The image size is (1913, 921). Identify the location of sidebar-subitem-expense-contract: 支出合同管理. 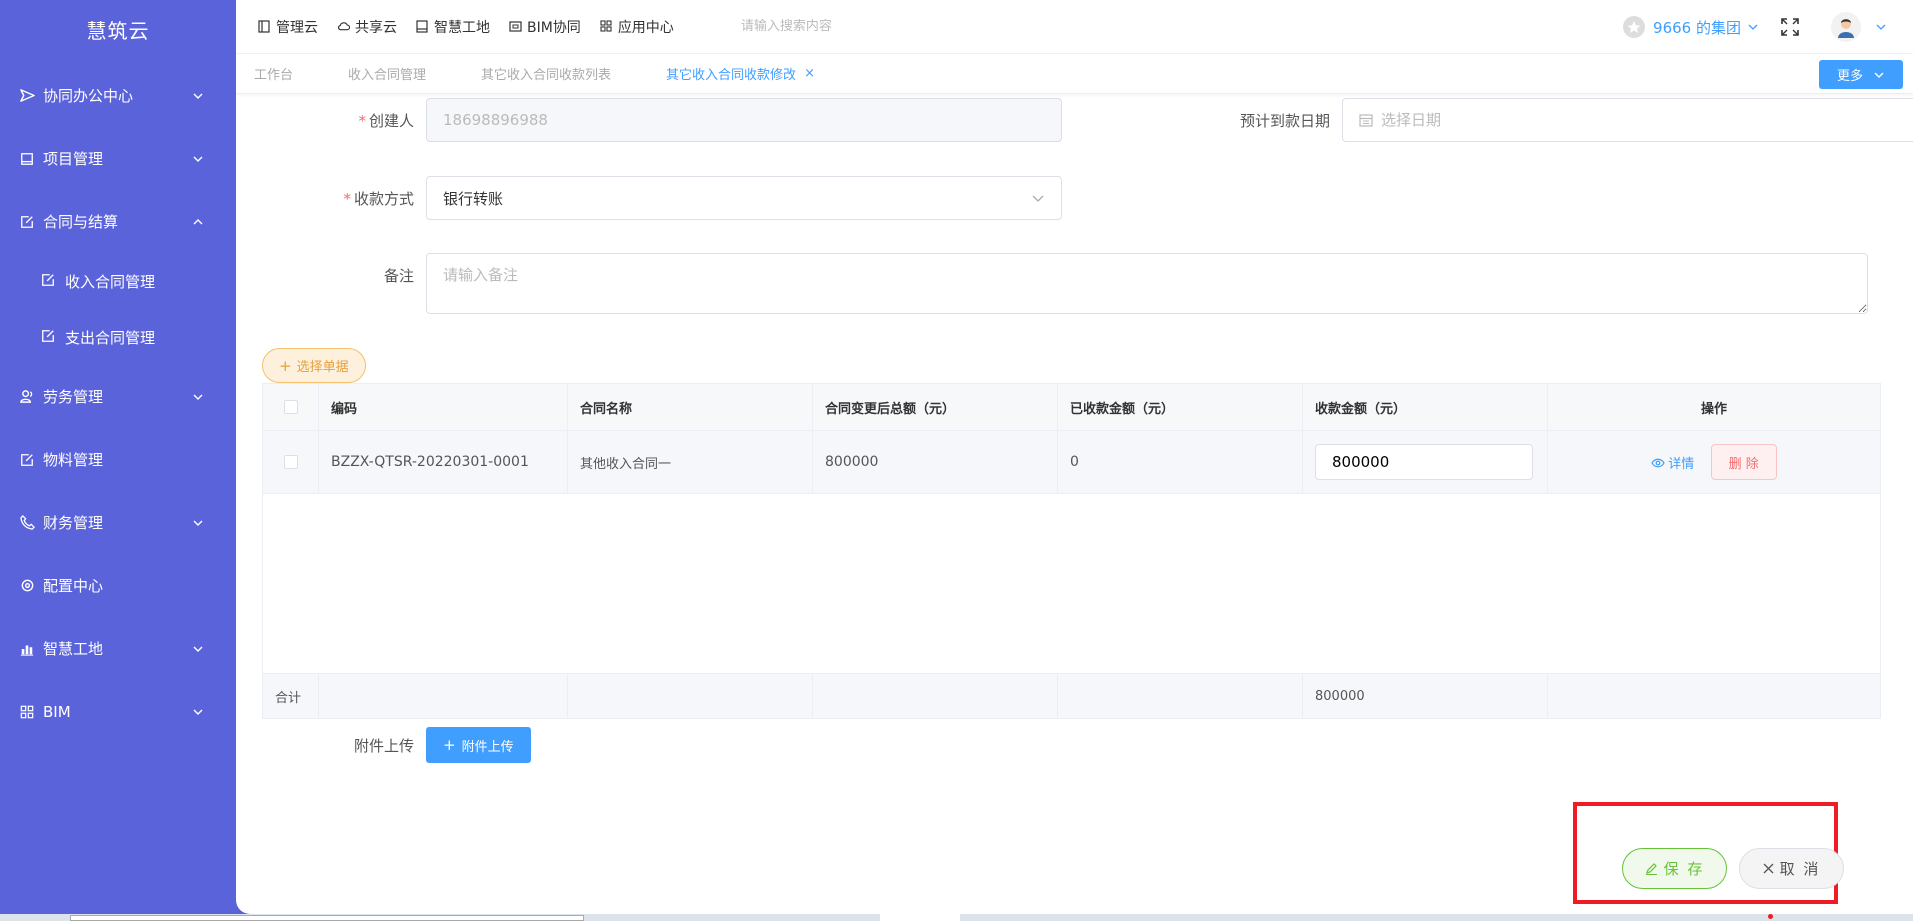
(118, 337).